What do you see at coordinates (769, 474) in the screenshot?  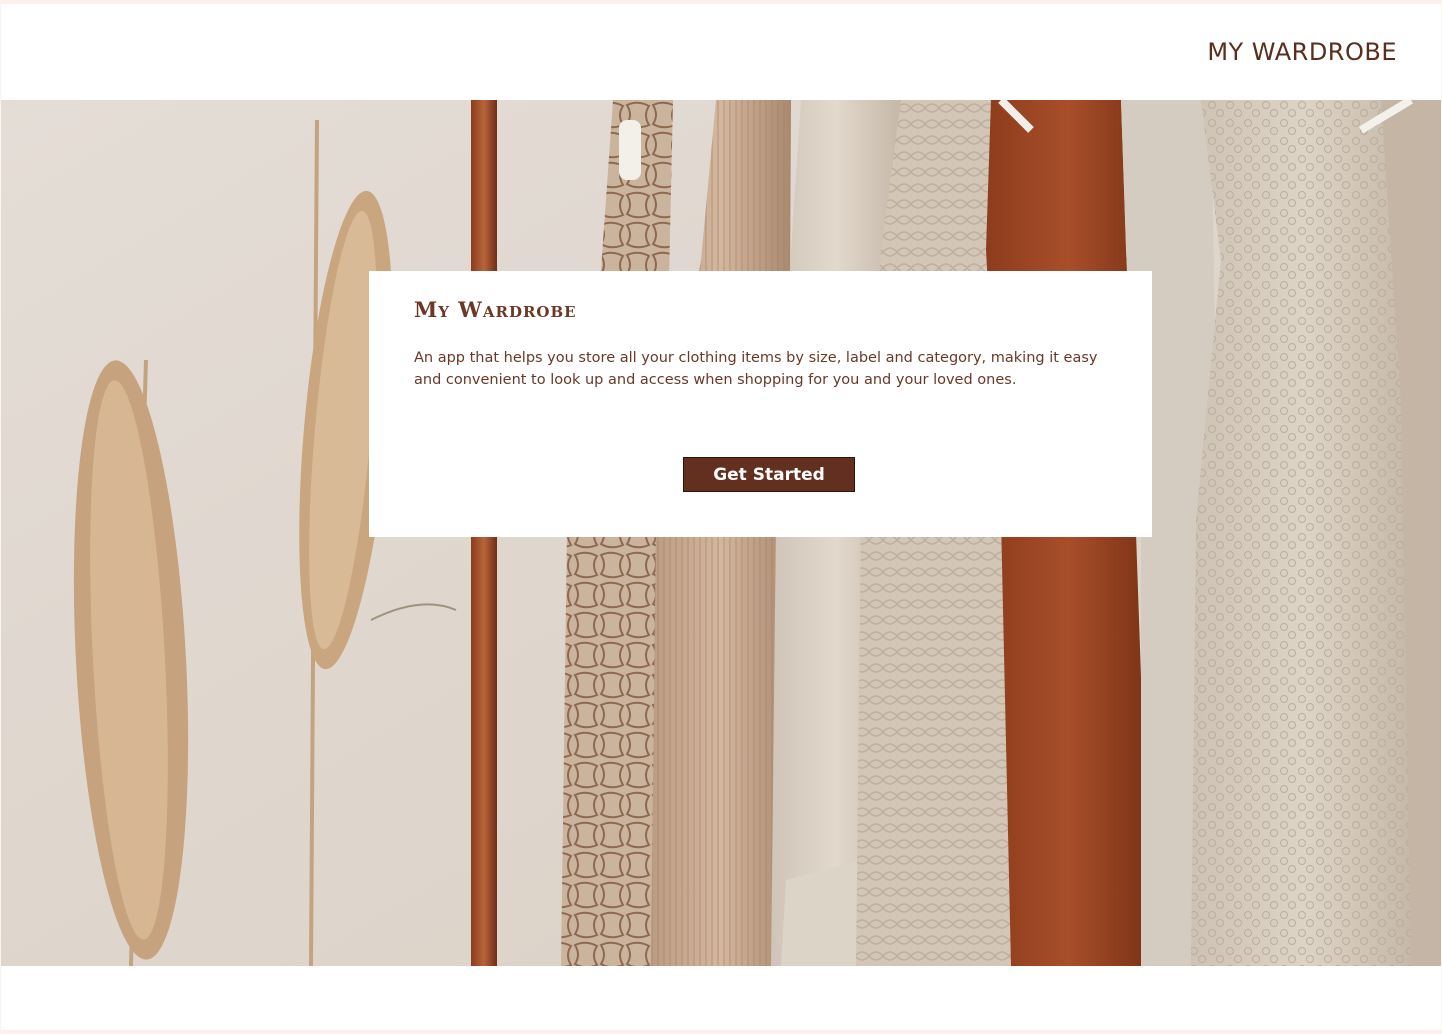 I see `get-started-button: Get Started` at bounding box center [769, 474].